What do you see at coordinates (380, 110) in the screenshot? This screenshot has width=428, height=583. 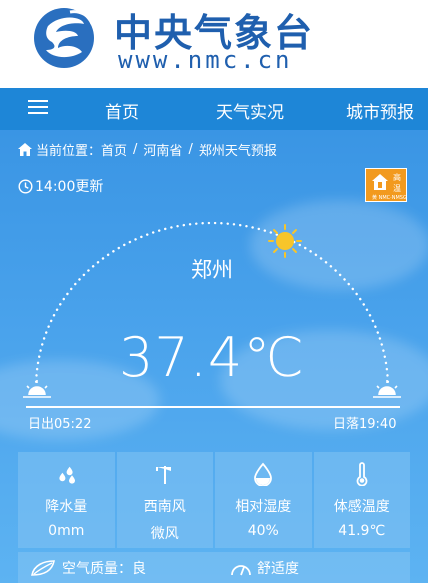 I see `nav-item-city-forecast: 城市预报` at bounding box center [380, 110].